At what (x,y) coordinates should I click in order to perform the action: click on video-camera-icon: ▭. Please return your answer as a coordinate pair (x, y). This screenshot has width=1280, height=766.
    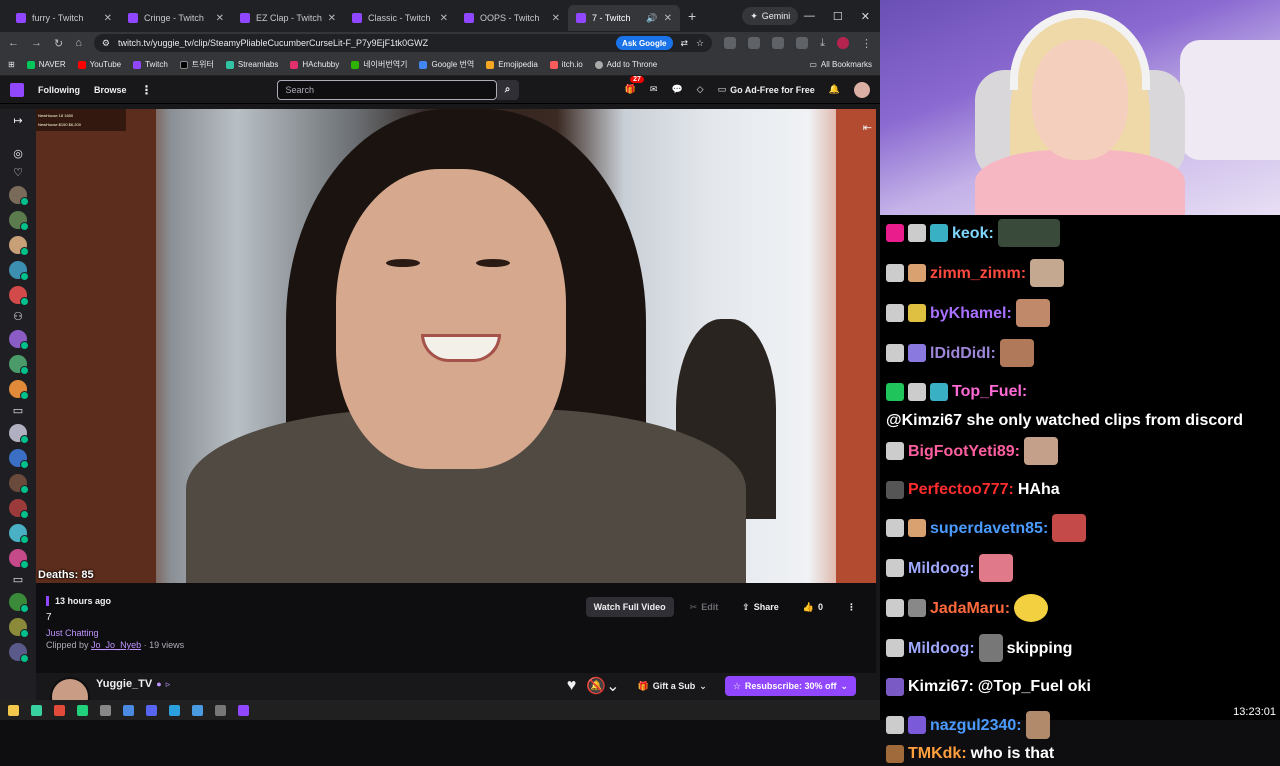
    Looking at the image, I should click on (18, 580).